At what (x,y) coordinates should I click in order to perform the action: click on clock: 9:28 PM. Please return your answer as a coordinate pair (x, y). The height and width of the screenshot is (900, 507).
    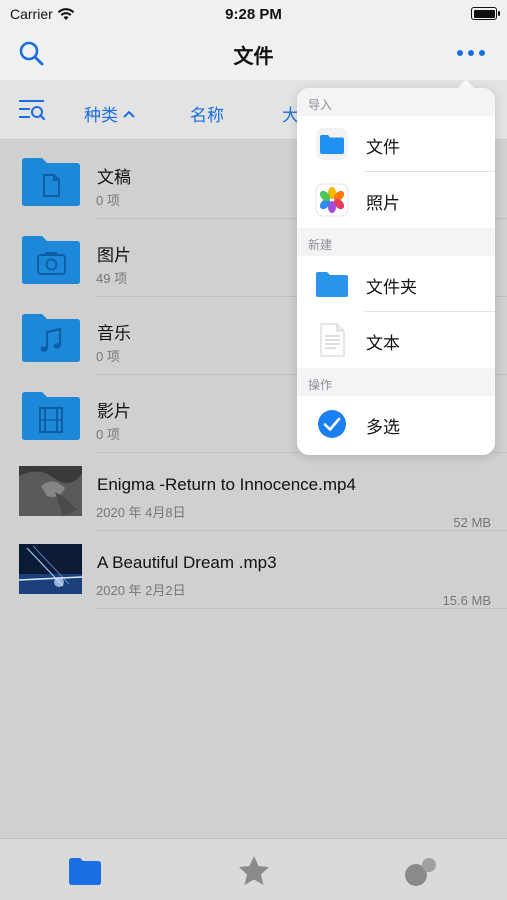
    Looking at the image, I should click on (253, 14).